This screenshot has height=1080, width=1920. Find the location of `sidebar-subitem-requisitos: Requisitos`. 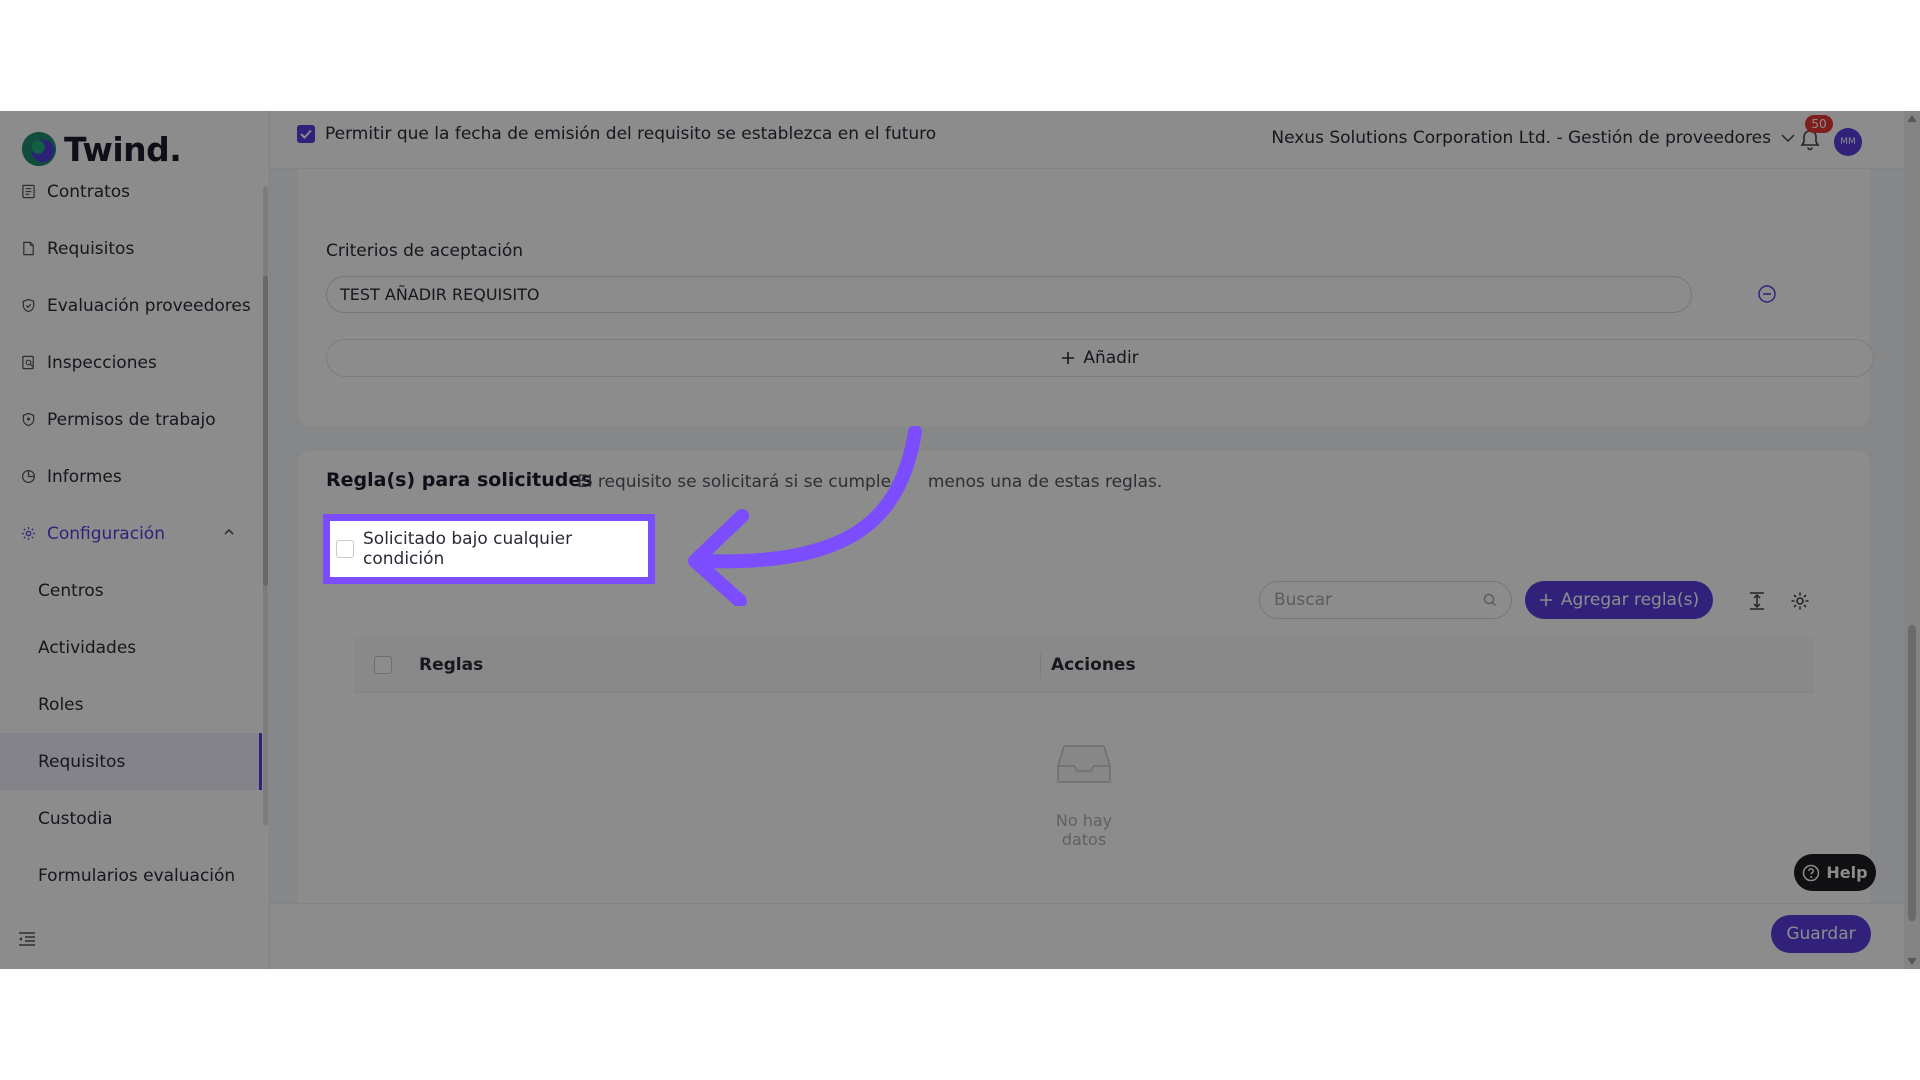

sidebar-subitem-requisitos: Requisitos is located at coordinates (131, 761).